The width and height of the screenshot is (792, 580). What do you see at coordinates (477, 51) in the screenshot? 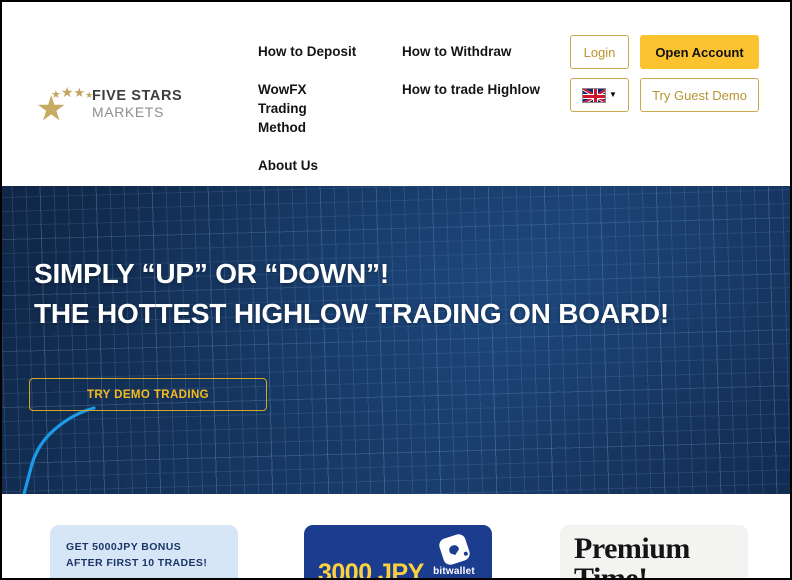
I see `nav-item-how-to-withdraw: How to Withdraw` at bounding box center [477, 51].